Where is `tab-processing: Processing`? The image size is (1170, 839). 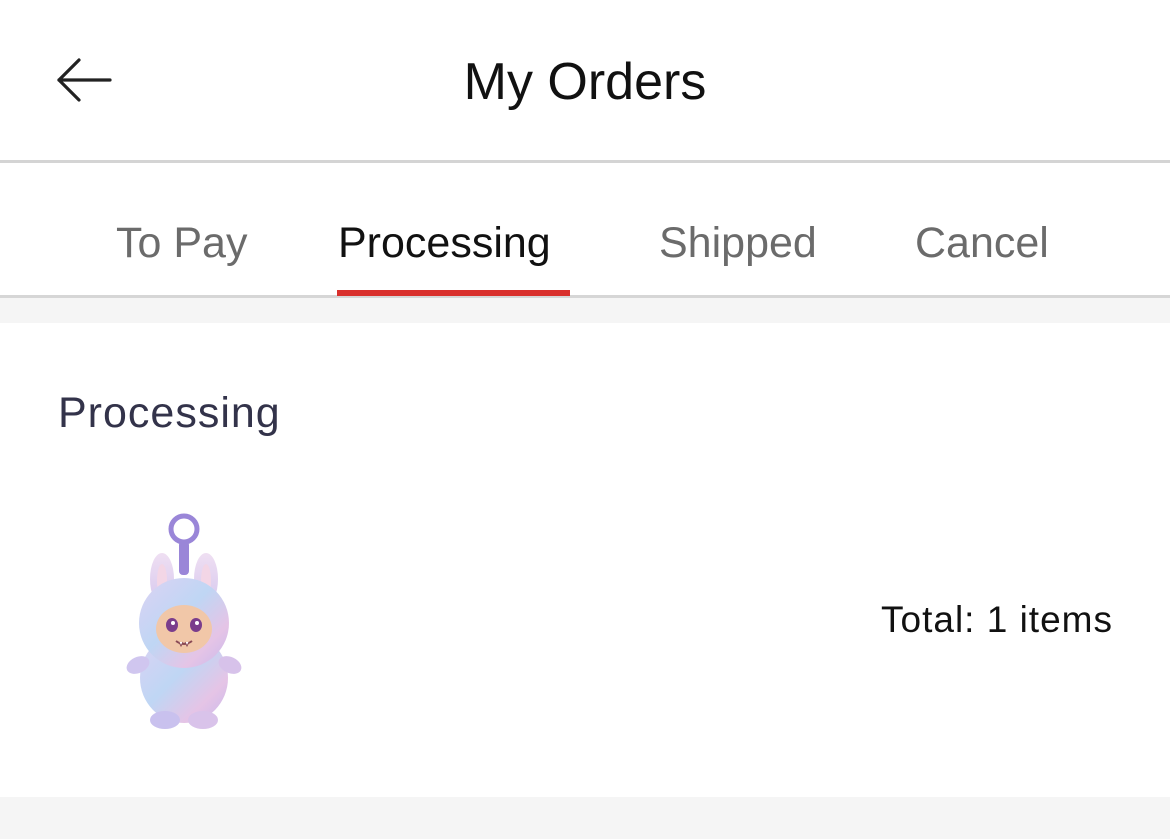 tab-processing: Processing is located at coordinates (444, 243).